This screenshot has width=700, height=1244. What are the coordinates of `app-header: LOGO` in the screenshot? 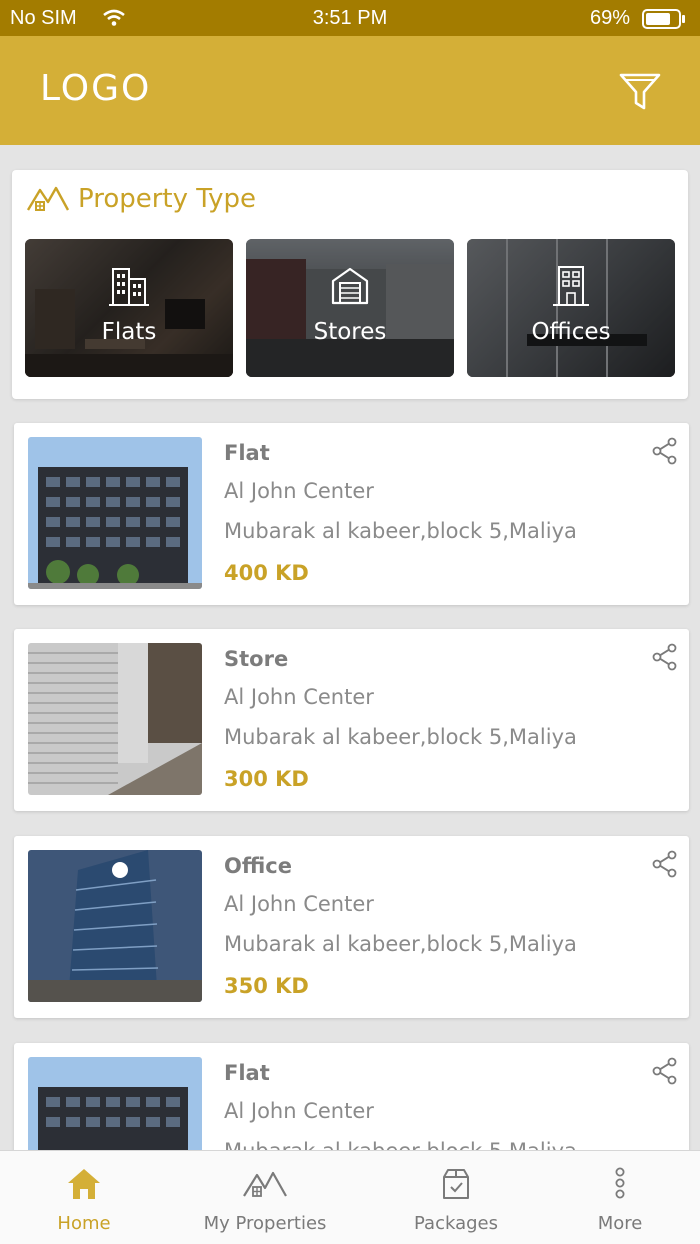 It's located at (350, 90).